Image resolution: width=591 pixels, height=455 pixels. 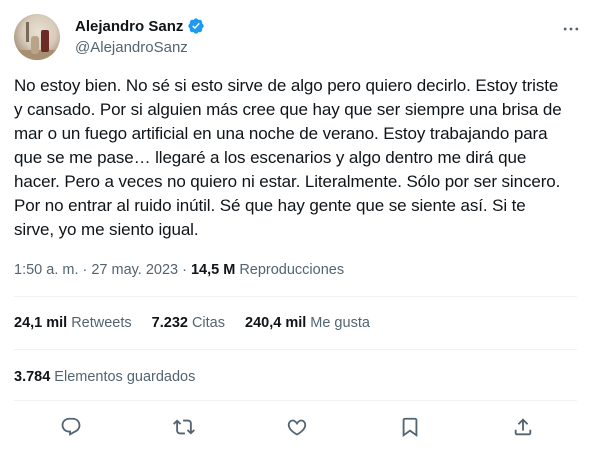 I want to click on tweet-time: 1:50 a. m., so click(x=46, y=270).